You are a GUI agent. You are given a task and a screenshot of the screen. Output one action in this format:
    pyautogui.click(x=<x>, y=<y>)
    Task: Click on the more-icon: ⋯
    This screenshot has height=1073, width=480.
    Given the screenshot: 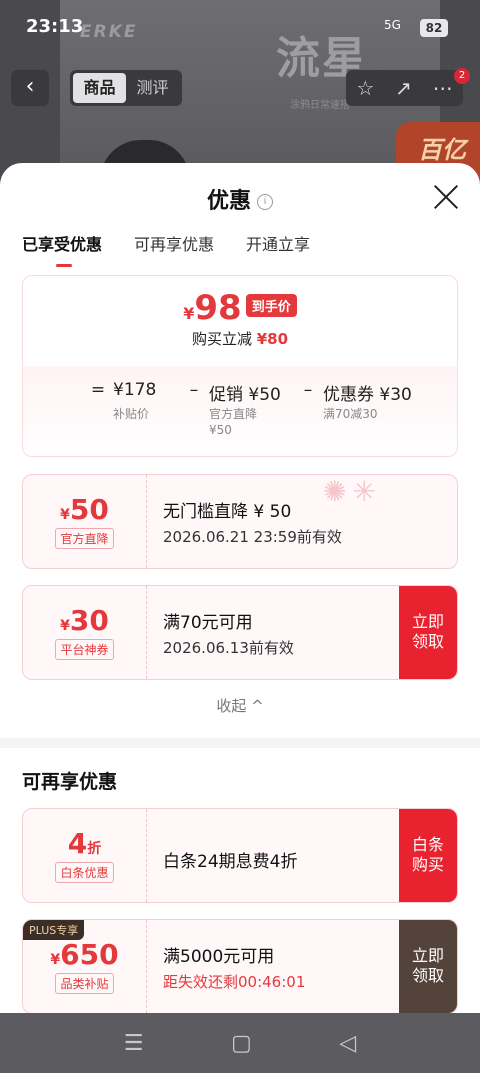 What is the action you would take?
    pyautogui.click(x=443, y=88)
    